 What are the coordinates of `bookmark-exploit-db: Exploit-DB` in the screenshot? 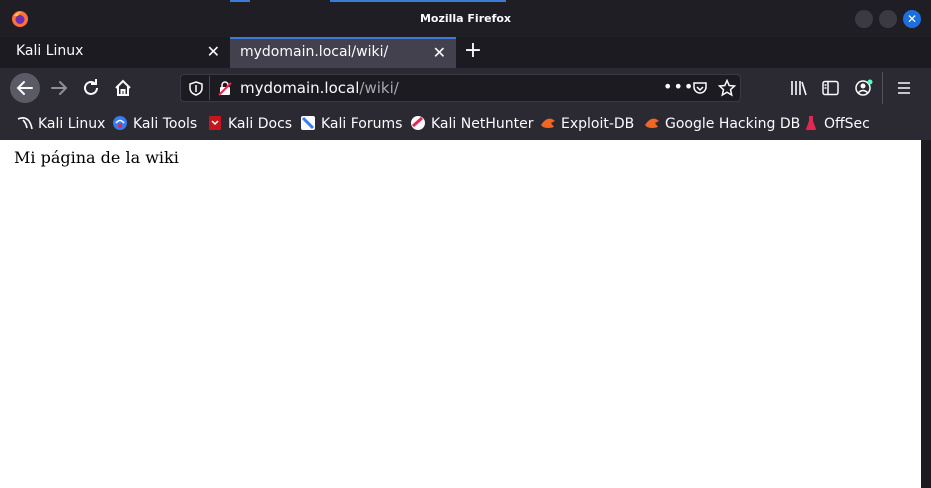 It's located at (587, 124).